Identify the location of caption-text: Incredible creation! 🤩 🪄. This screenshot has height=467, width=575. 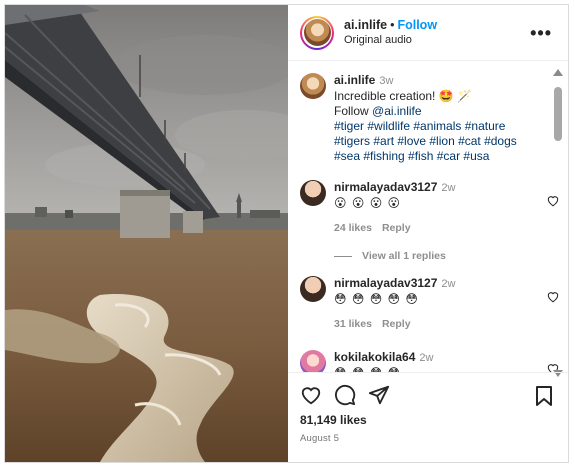
(403, 96).